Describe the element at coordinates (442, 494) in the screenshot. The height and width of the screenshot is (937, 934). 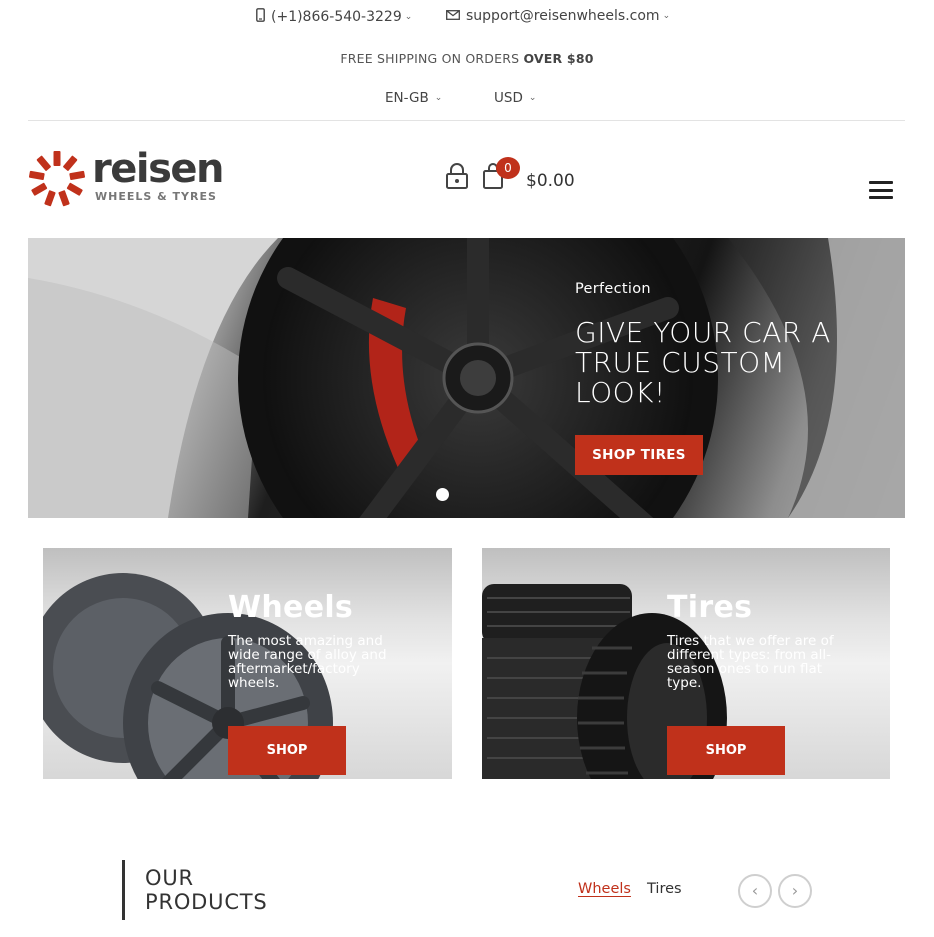
I see `slider-dot` at that location.